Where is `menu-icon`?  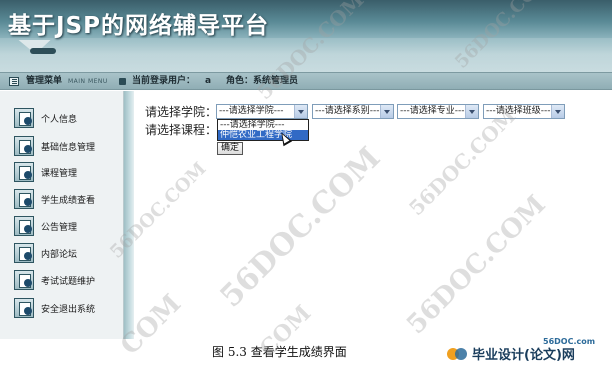 menu-icon is located at coordinates (14, 81).